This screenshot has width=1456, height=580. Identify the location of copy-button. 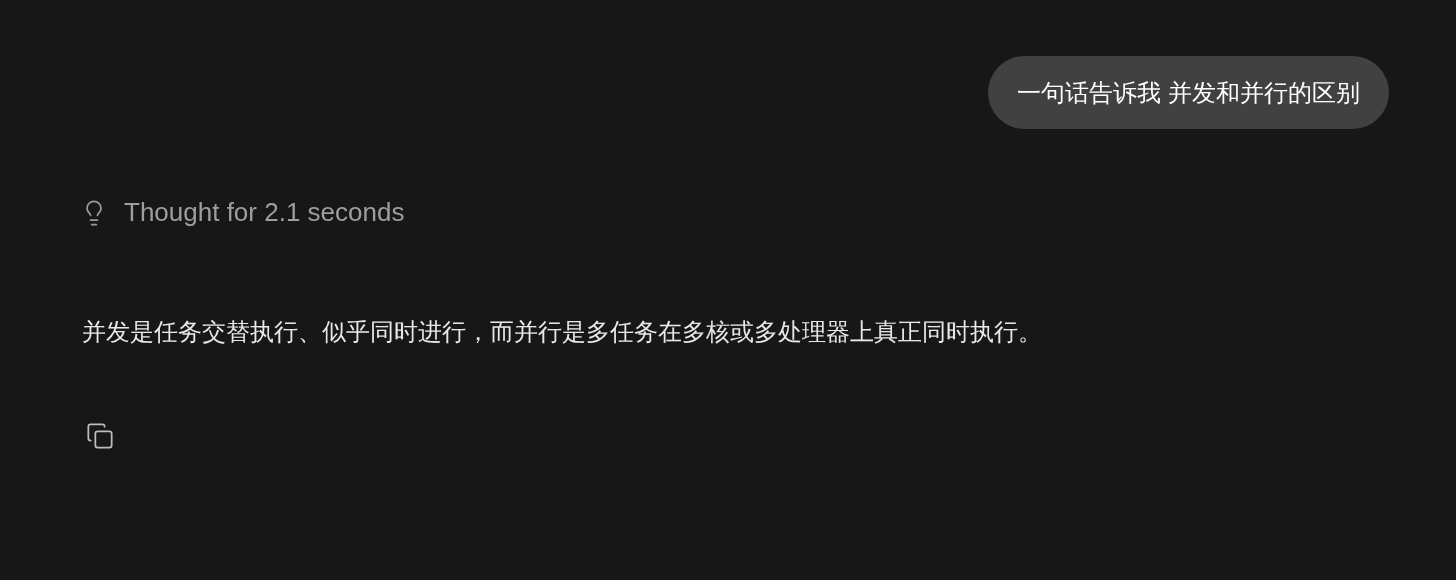
(100, 436).